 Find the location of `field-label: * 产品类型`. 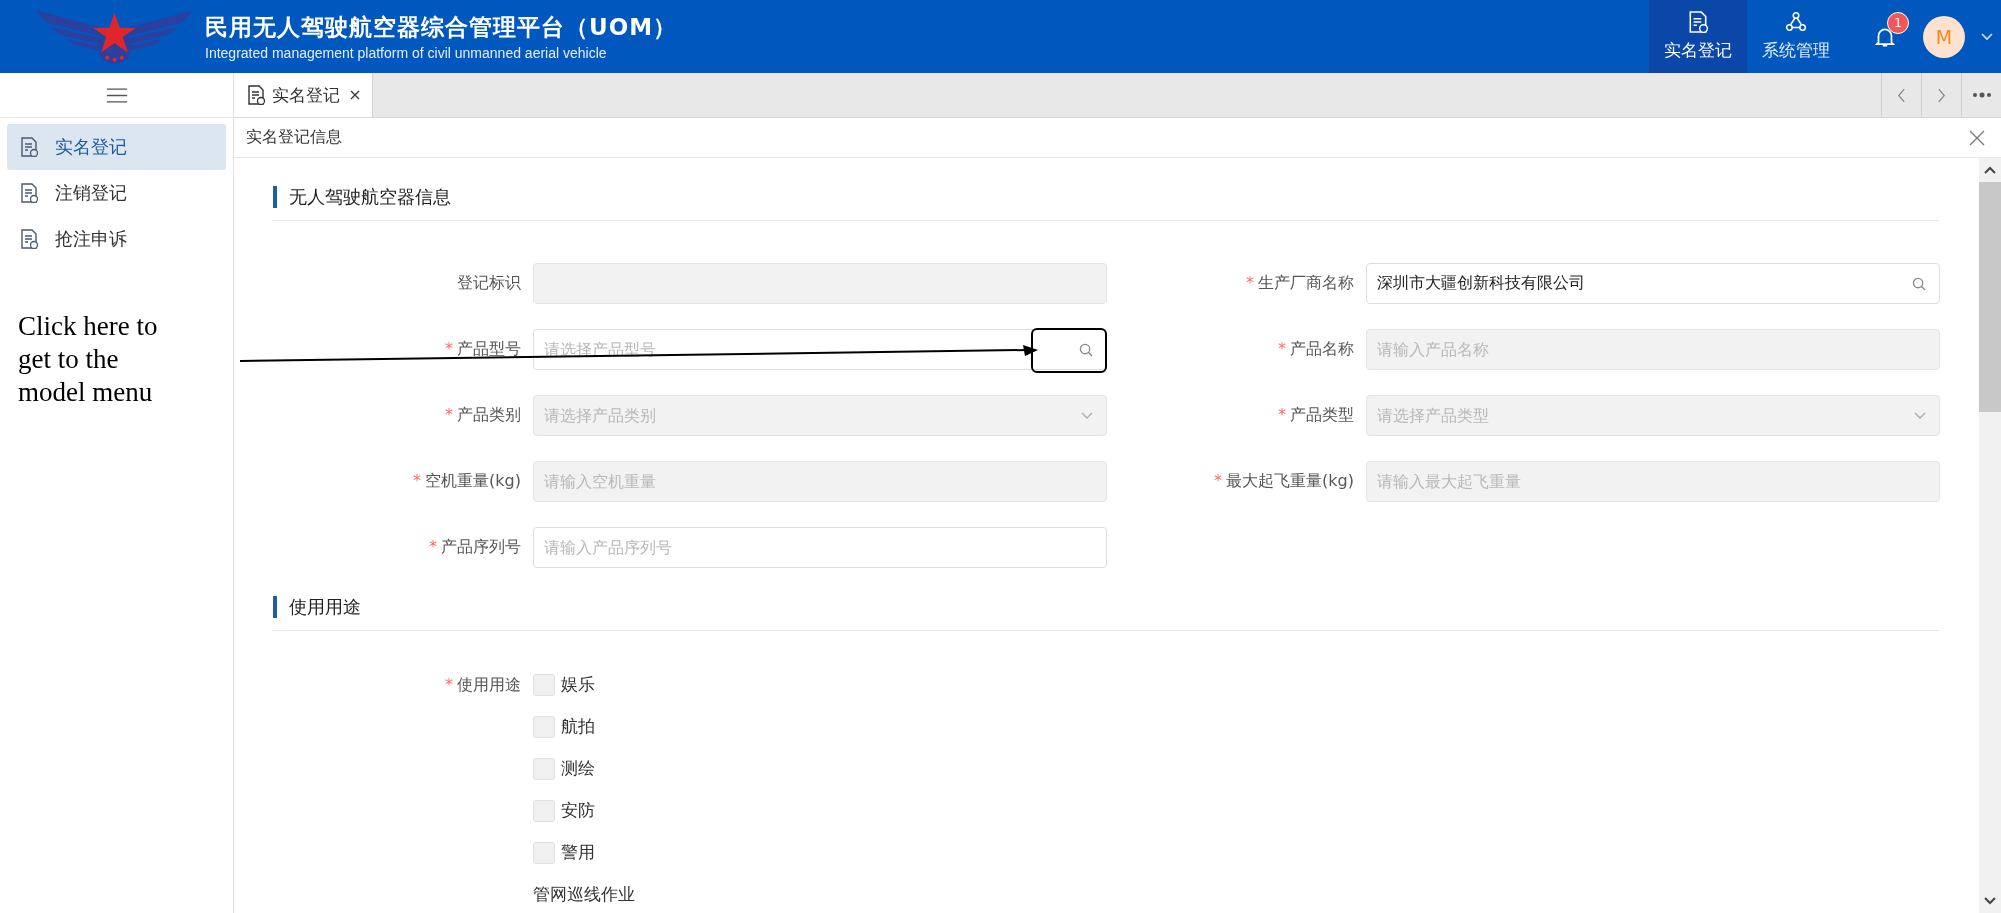

field-label: * 产品类型 is located at coordinates (1316, 415).